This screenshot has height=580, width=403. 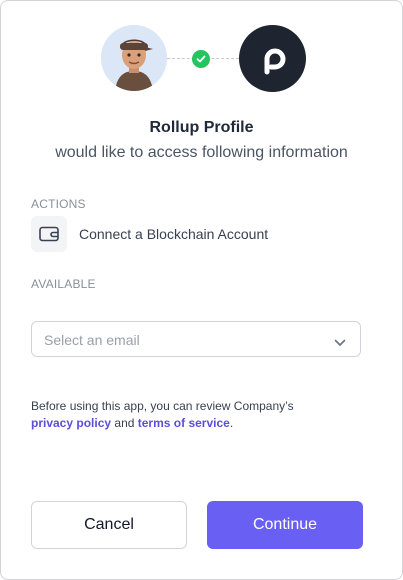 I want to click on wallet-icon, so click(x=49, y=234).